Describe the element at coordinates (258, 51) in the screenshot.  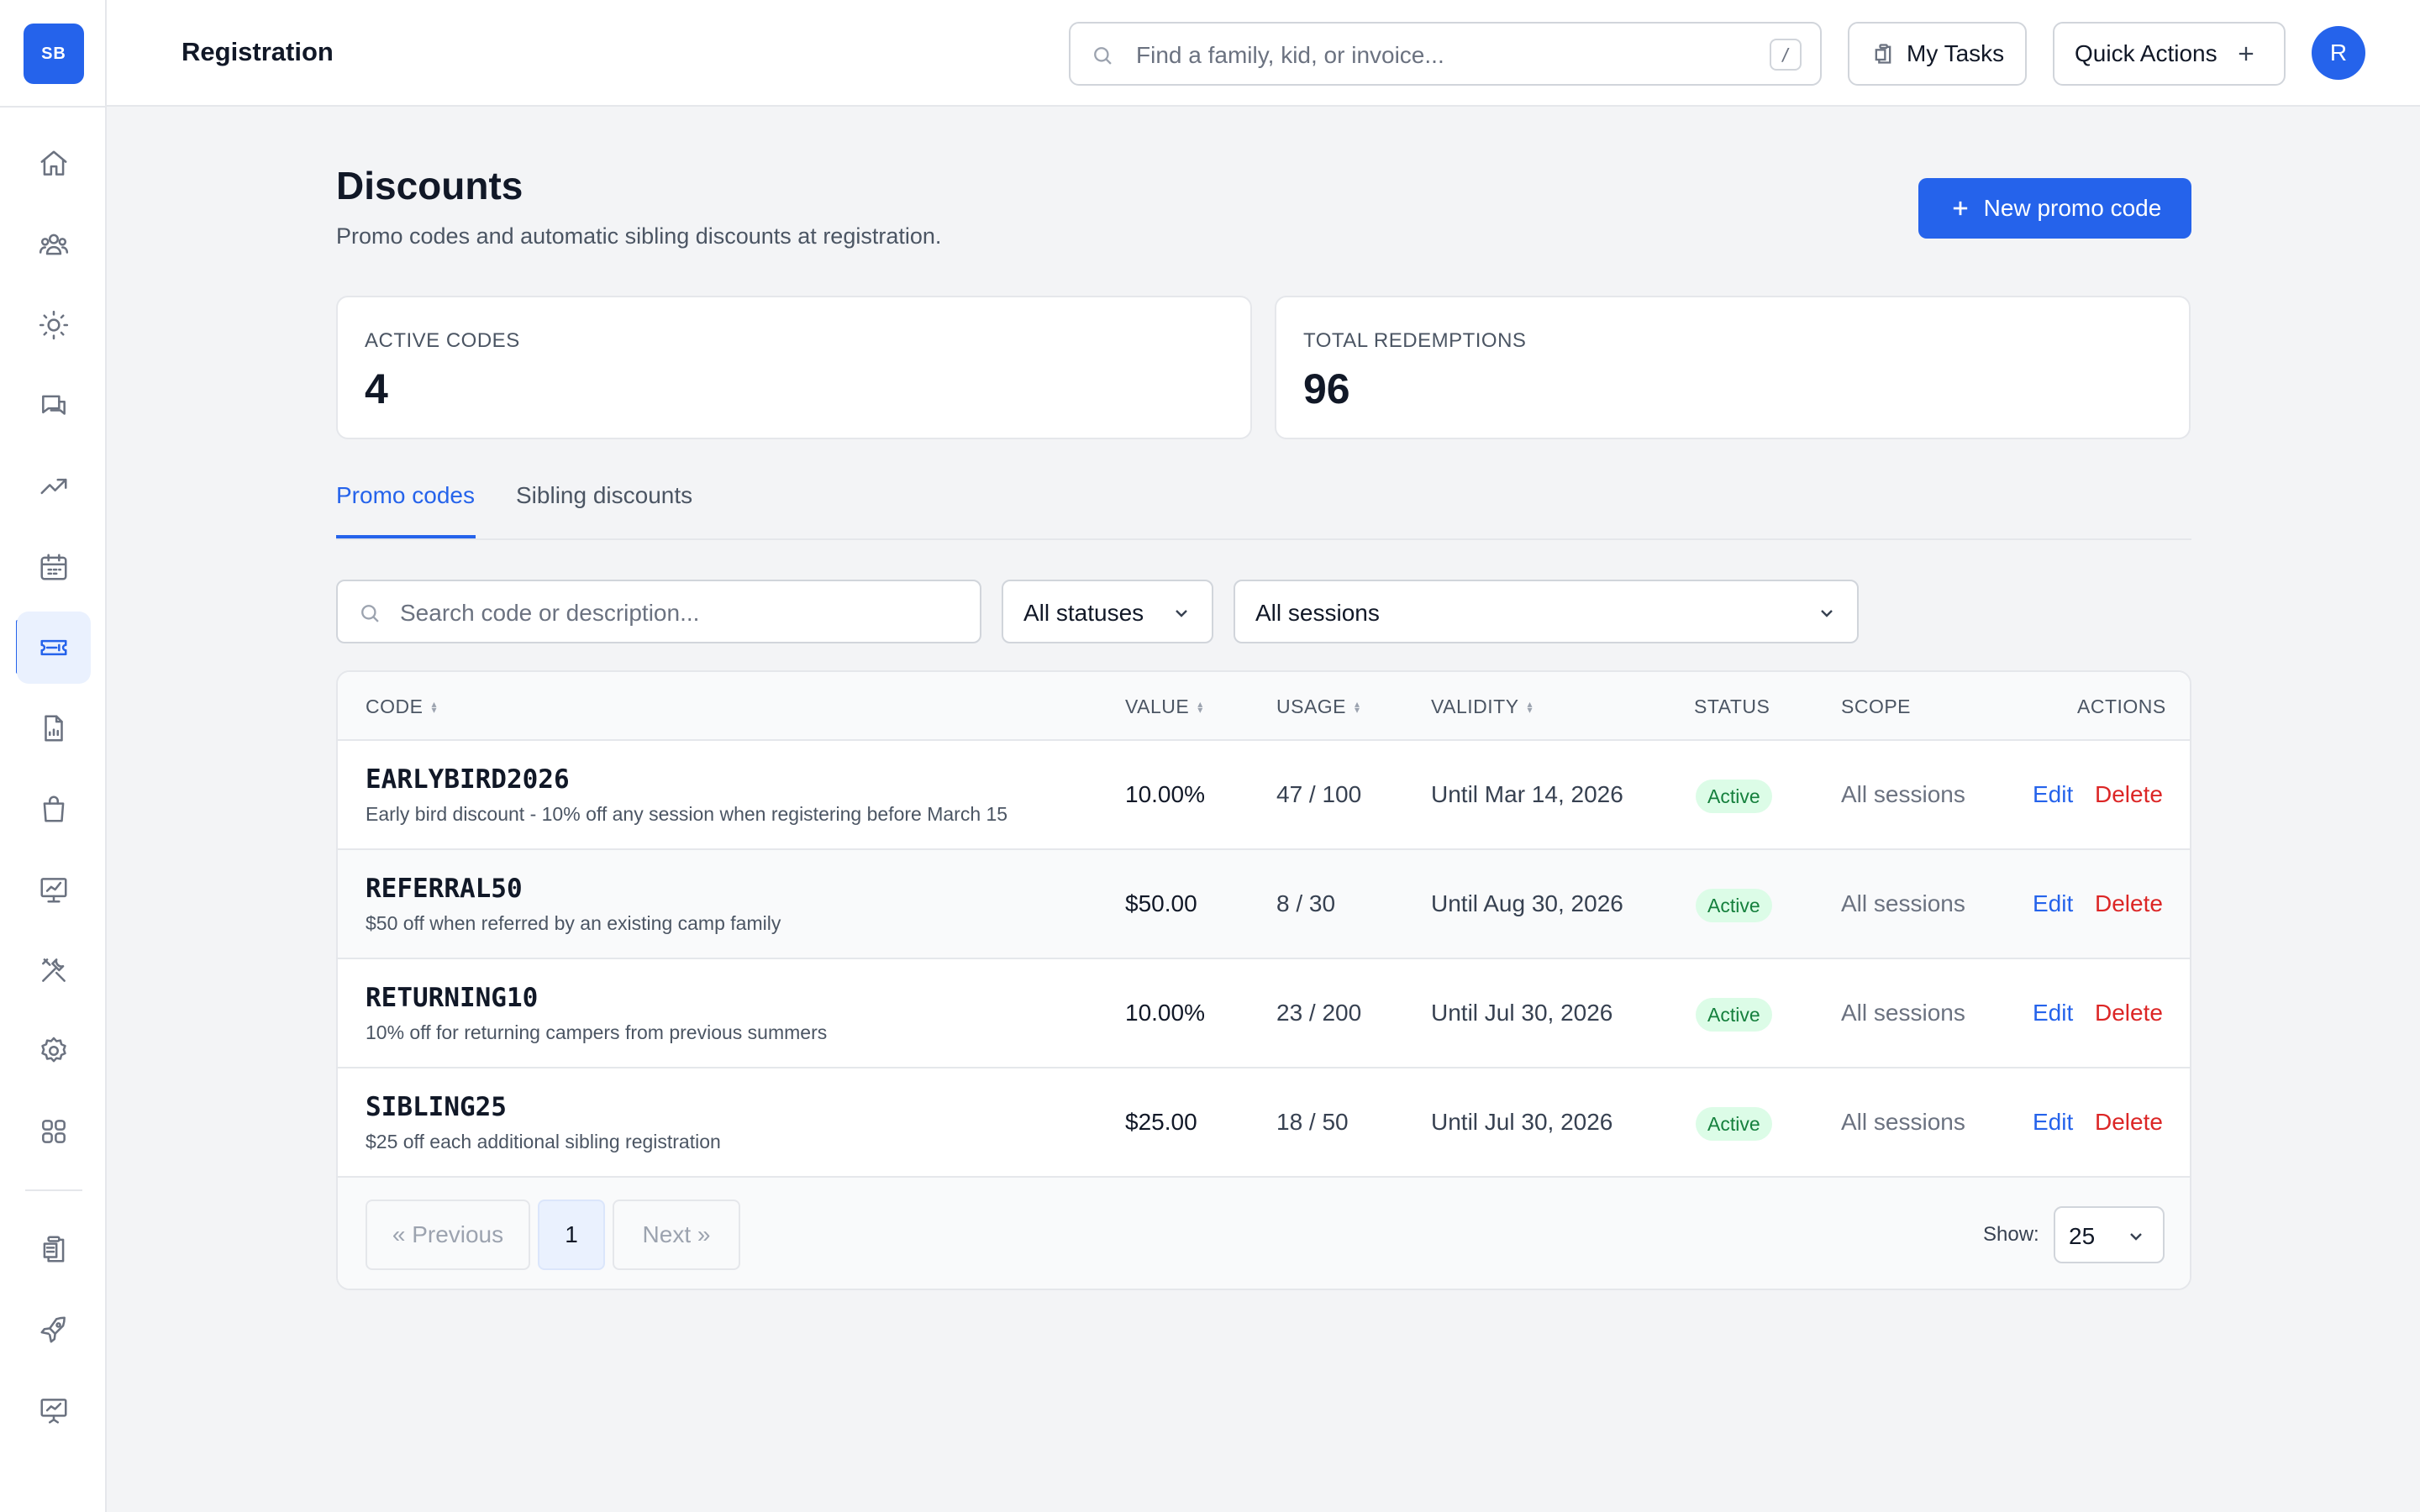
I see `section-title: Registration` at that location.